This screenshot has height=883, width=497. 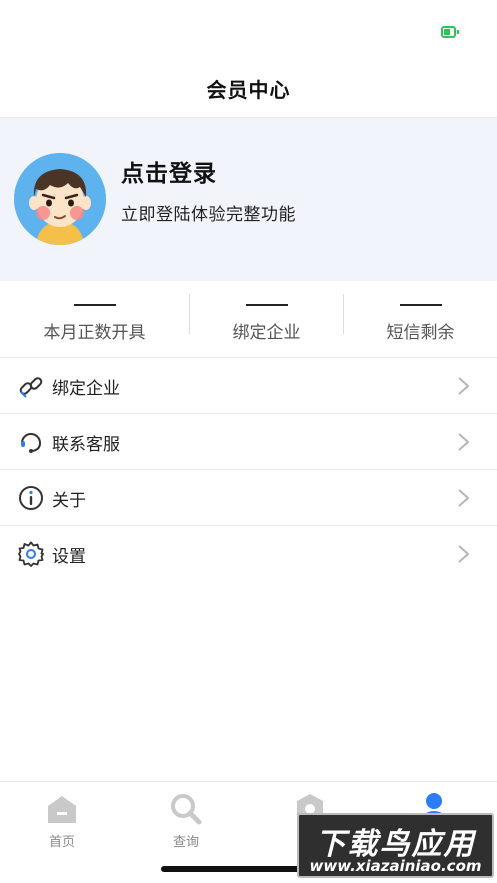 What do you see at coordinates (208, 215) in the screenshot?
I see `login-subtitle: 立即登陆体验完整功能` at bounding box center [208, 215].